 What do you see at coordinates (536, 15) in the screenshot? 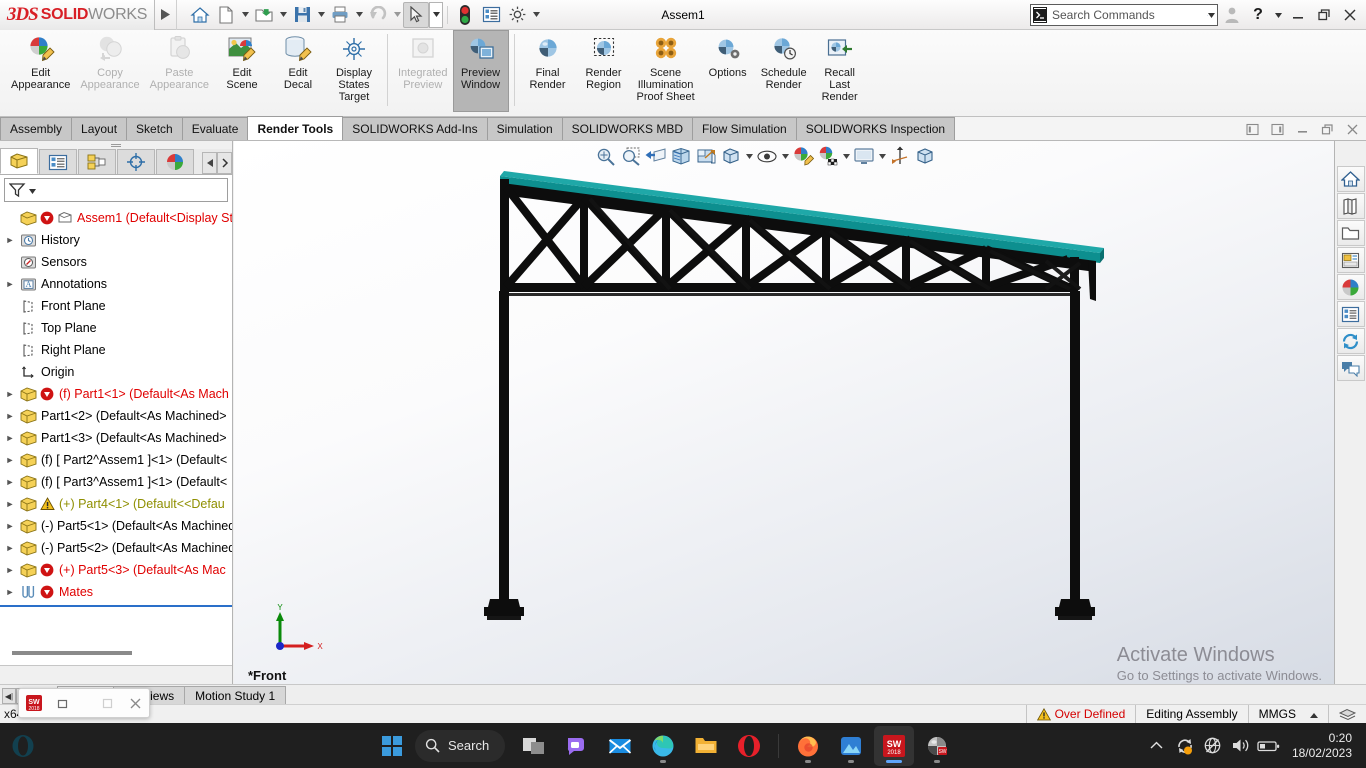
I see `options-caret-icon` at bounding box center [536, 15].